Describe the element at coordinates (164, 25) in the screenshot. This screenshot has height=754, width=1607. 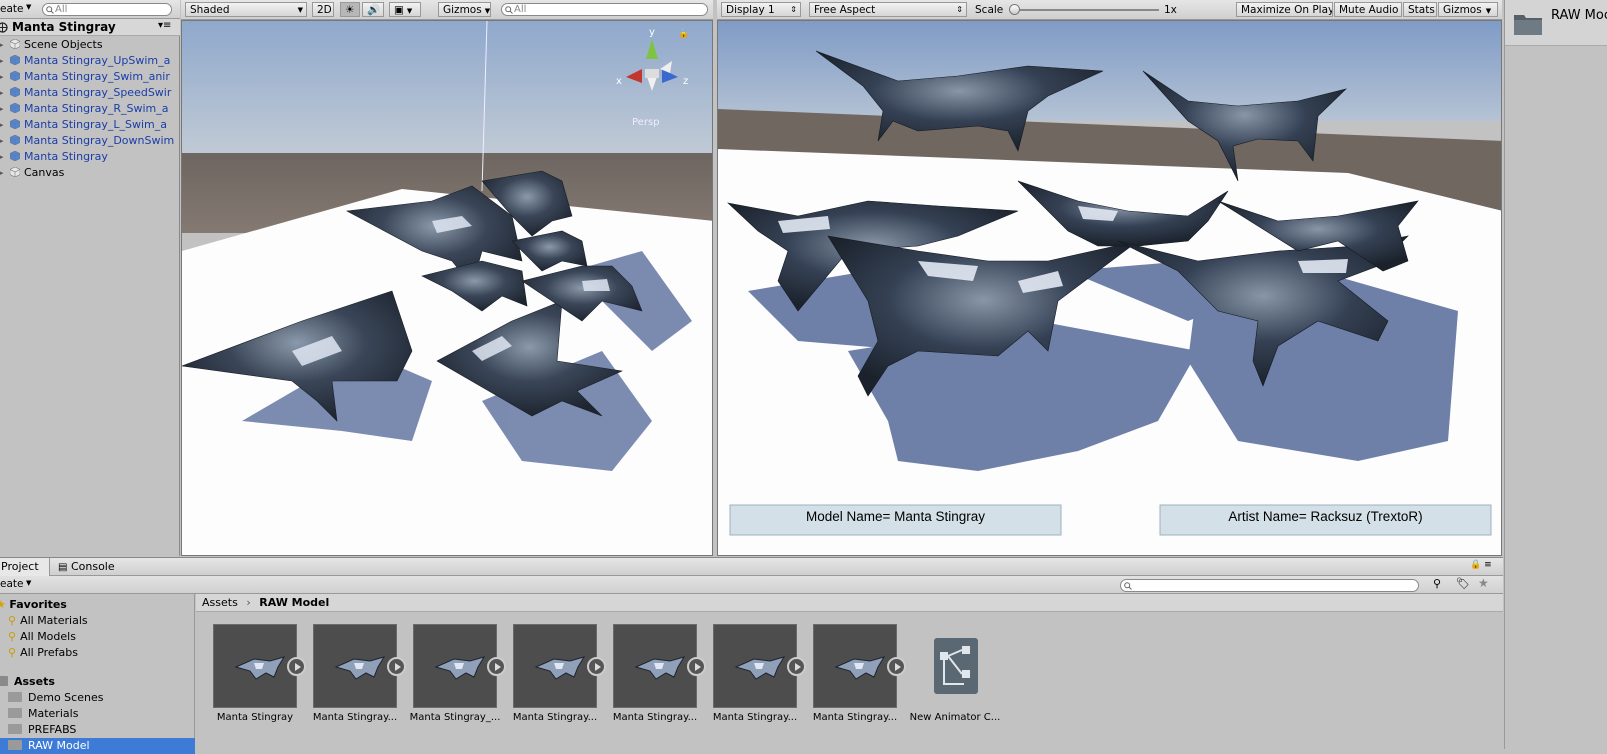
I see `scene-menu-icon: ▾≡` at that location.